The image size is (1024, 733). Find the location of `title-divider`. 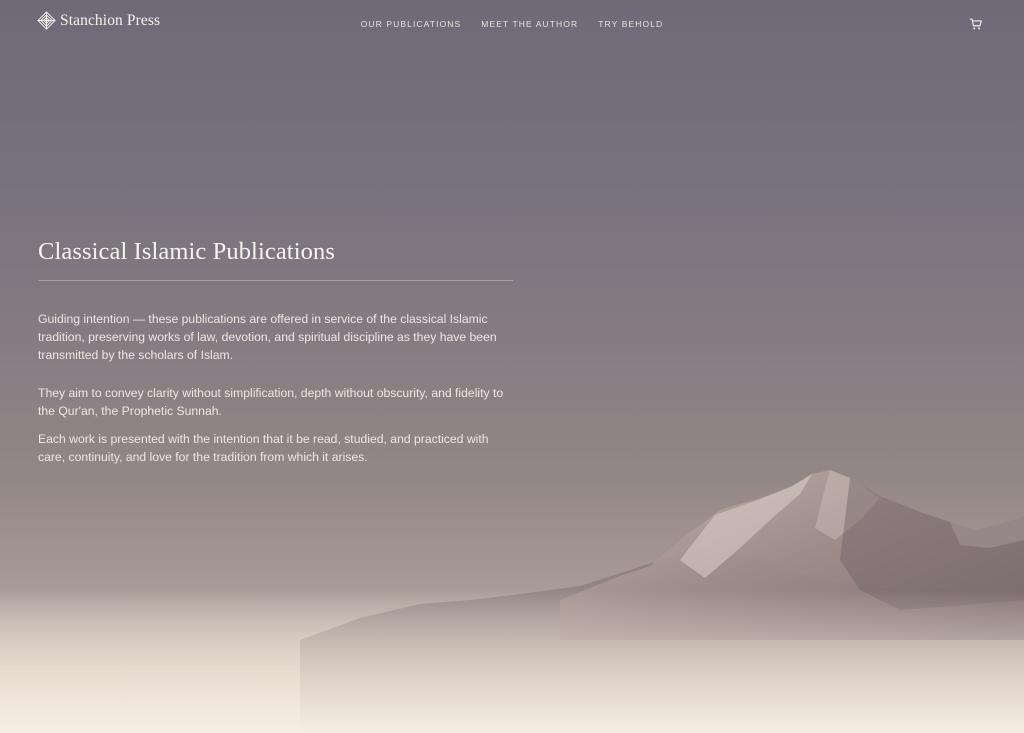

title-divider is located at coordinates (275, 280).